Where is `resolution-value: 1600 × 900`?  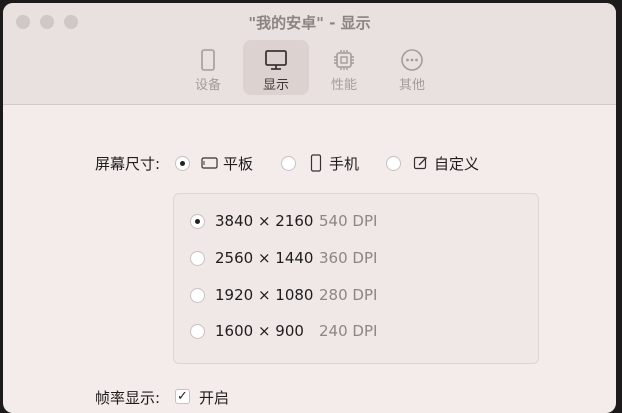
resolution-value: 1600 × 900 is located at coordinates (259, 331).